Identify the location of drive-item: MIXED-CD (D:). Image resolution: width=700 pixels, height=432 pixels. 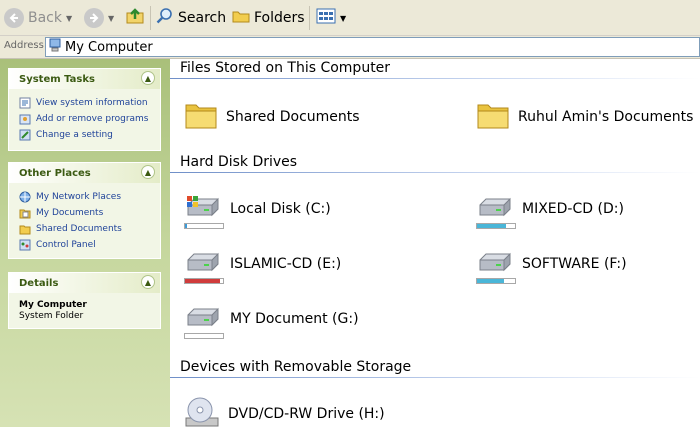
(550, 209).